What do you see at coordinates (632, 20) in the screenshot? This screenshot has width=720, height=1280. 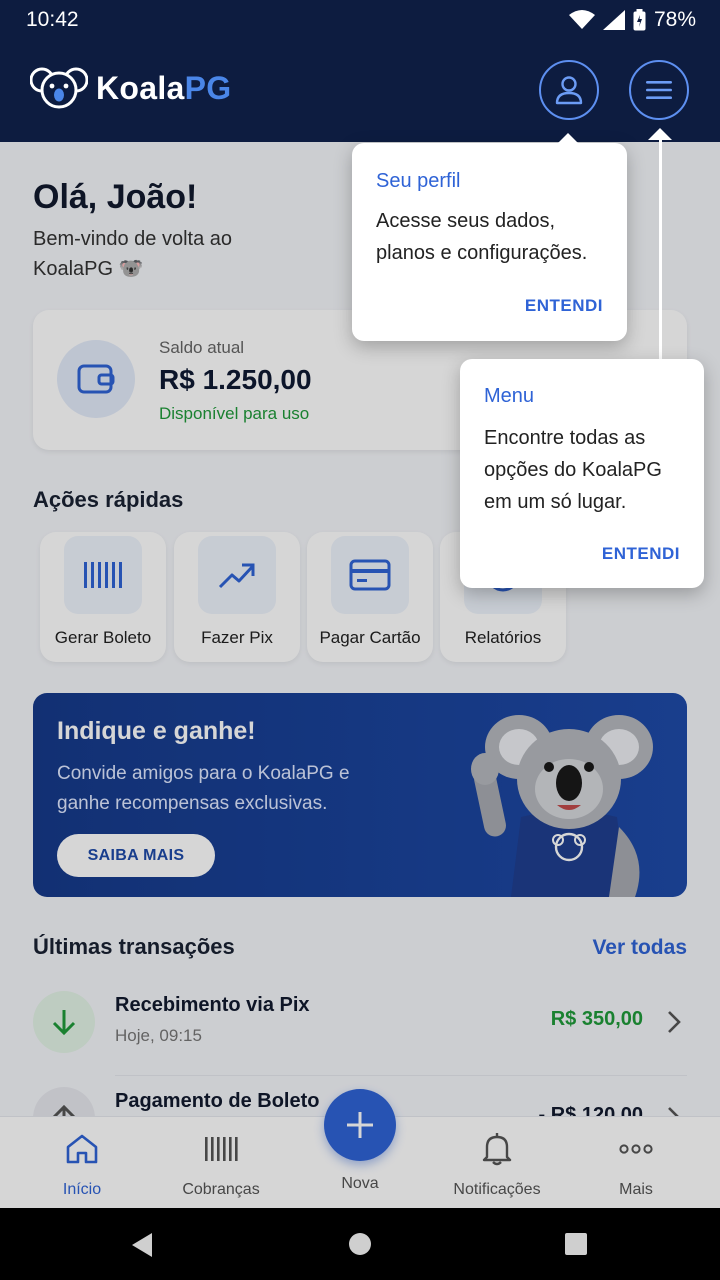 I see `status-icons: 78%` at bounding box center [632, 20].